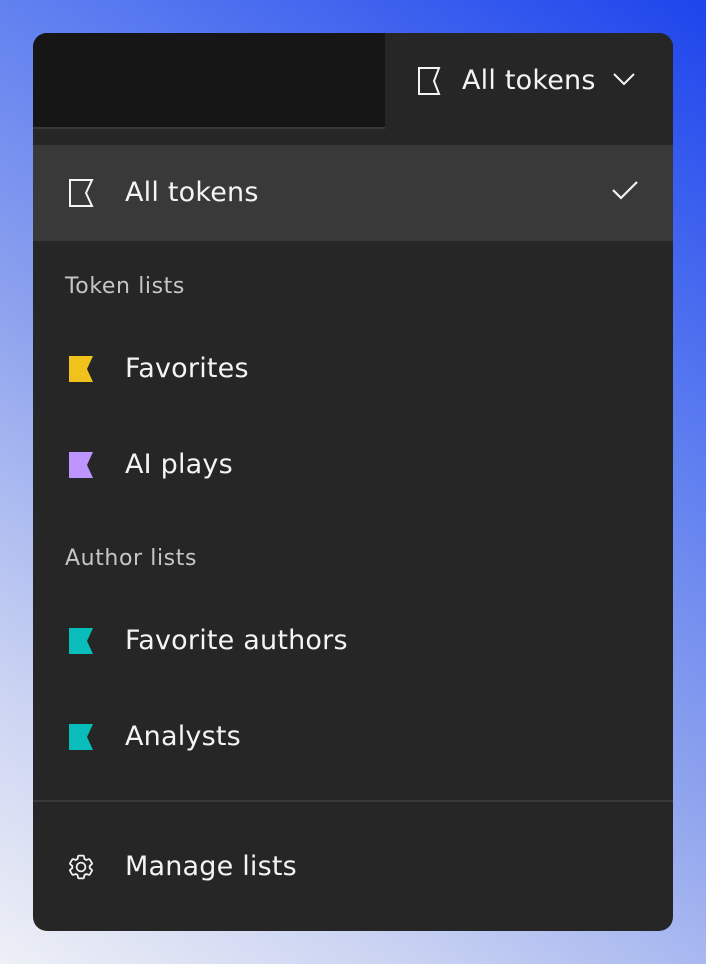 The height and width of the screenshot is (964, 706). Describe the element at coordinates (183, 736) in the screenshot. I see `menu-item-label: Analysts` at that location.